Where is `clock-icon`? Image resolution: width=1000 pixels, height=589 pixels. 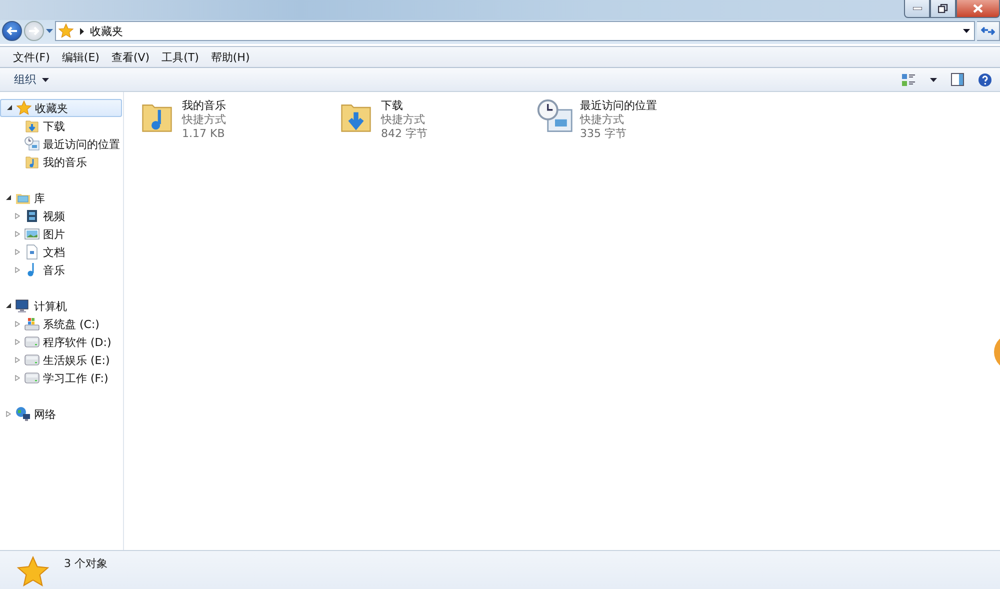
clock-icon is located at coordinates (32, 144).